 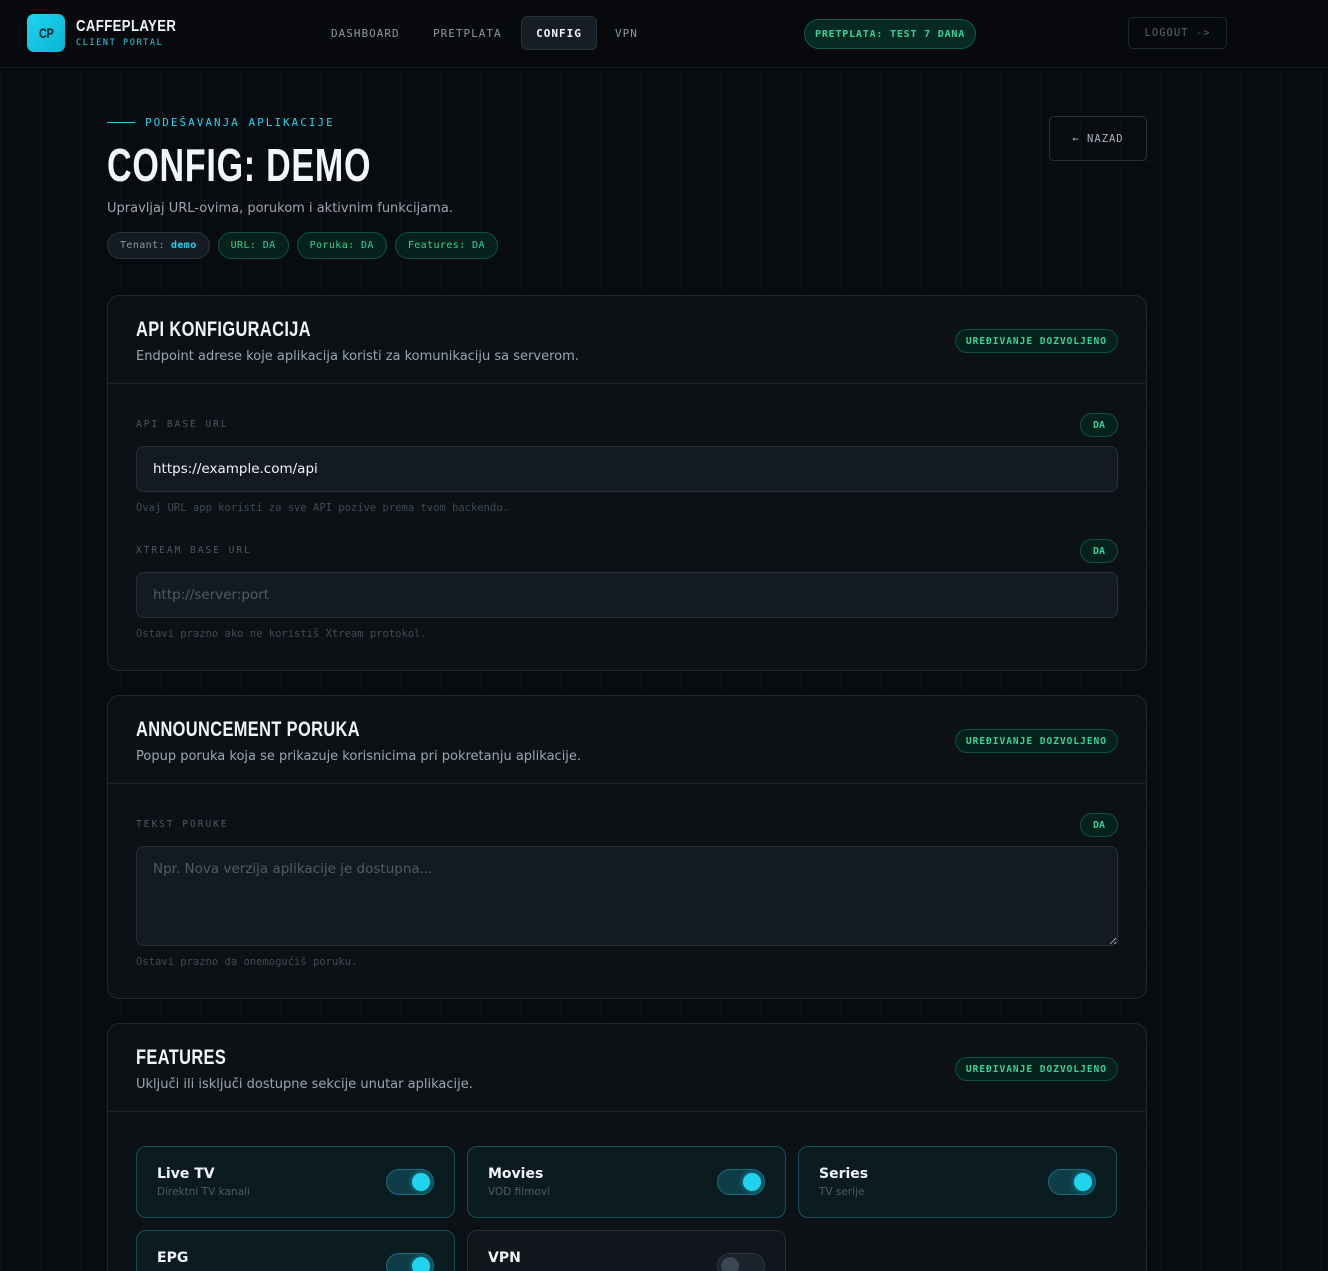 I want to click on page-eyebrow: PODEŠAVANJA APLIKACIJE, so click(x=221, y=122).